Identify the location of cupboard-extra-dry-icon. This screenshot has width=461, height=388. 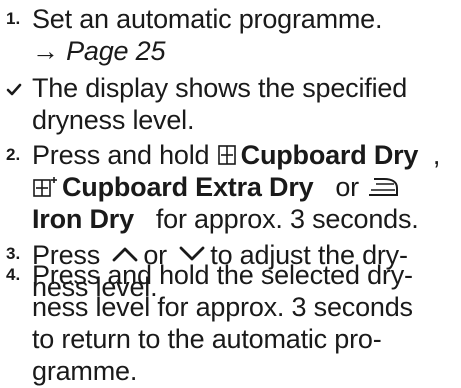
(45, 185).